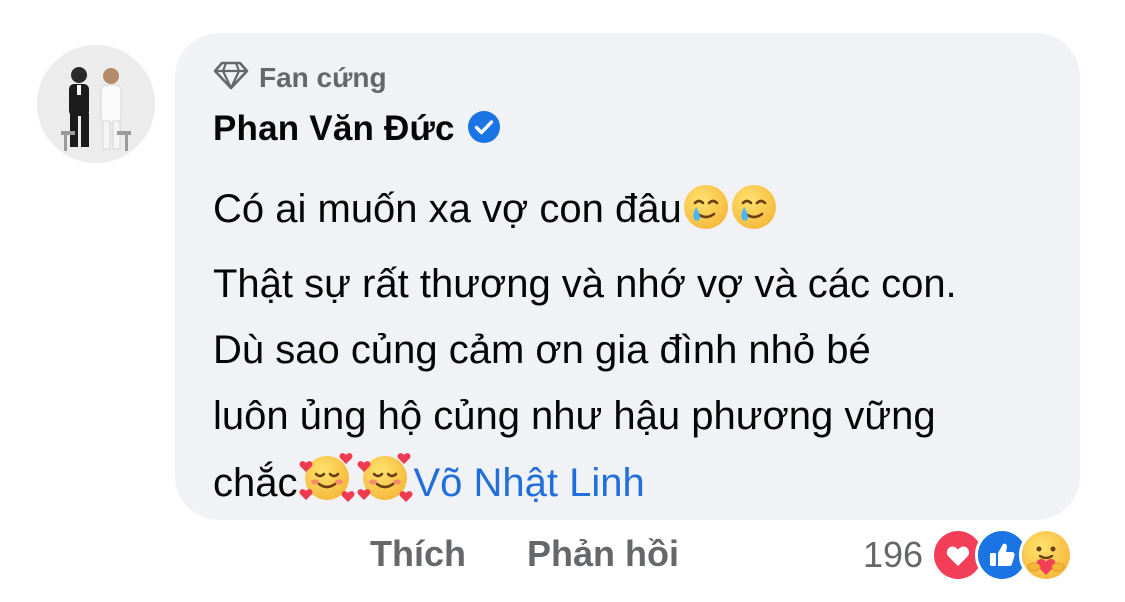 The width and height of the screenshot is (1125, 602). I want to click on comment-line-2: Thật sự rất thương và nhớ vợ và các con., so click(585, 284).